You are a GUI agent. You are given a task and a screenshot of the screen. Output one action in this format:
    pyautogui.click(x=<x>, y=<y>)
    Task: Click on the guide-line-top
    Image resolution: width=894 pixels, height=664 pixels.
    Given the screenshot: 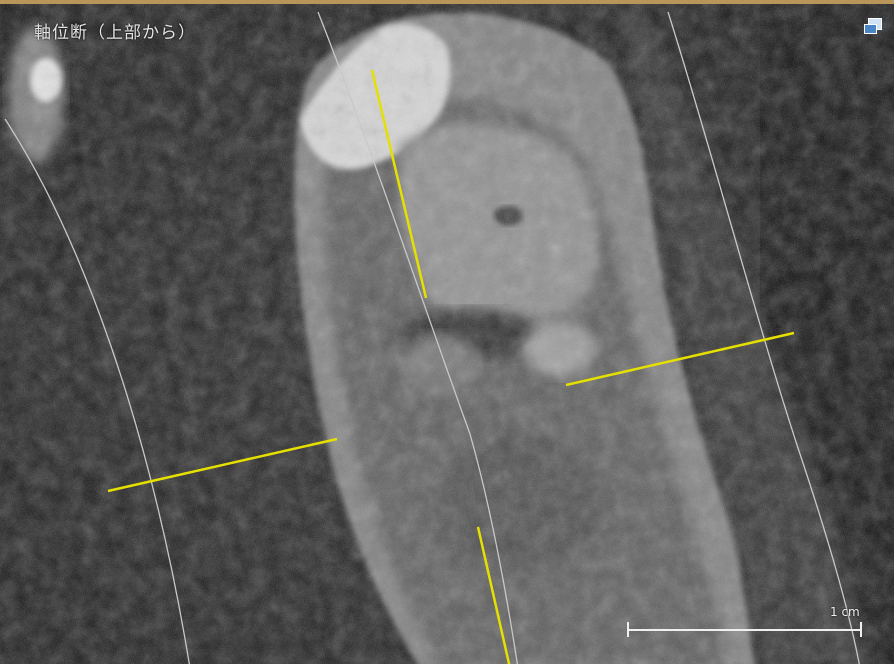 What is the action you would take?
    pyautogui.click(x=399, y=184)
    